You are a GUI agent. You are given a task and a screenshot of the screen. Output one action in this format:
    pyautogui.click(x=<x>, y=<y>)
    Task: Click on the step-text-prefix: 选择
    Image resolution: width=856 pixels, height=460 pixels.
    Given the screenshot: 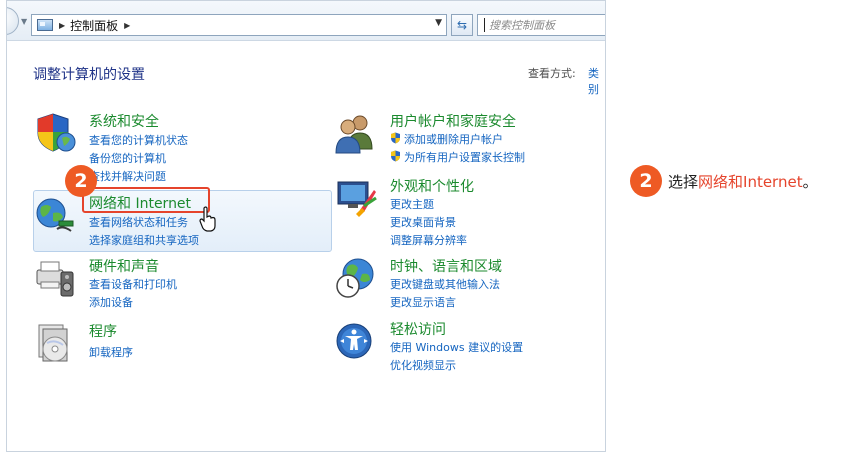 What is the action you would take?
    pyautogui.click(x=683, y=182)
    